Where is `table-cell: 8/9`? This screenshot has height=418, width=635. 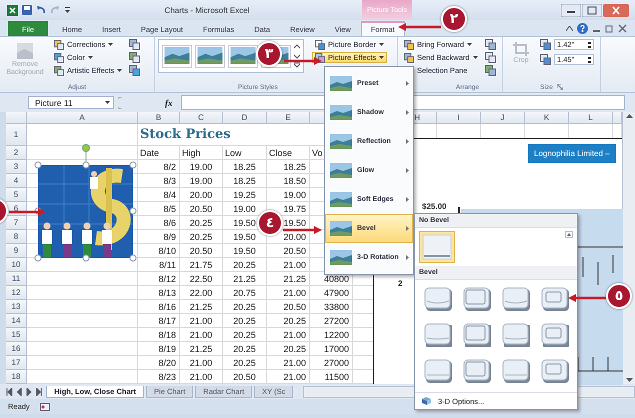 table-cell: 8/9 is located at coordinates (159, 237).